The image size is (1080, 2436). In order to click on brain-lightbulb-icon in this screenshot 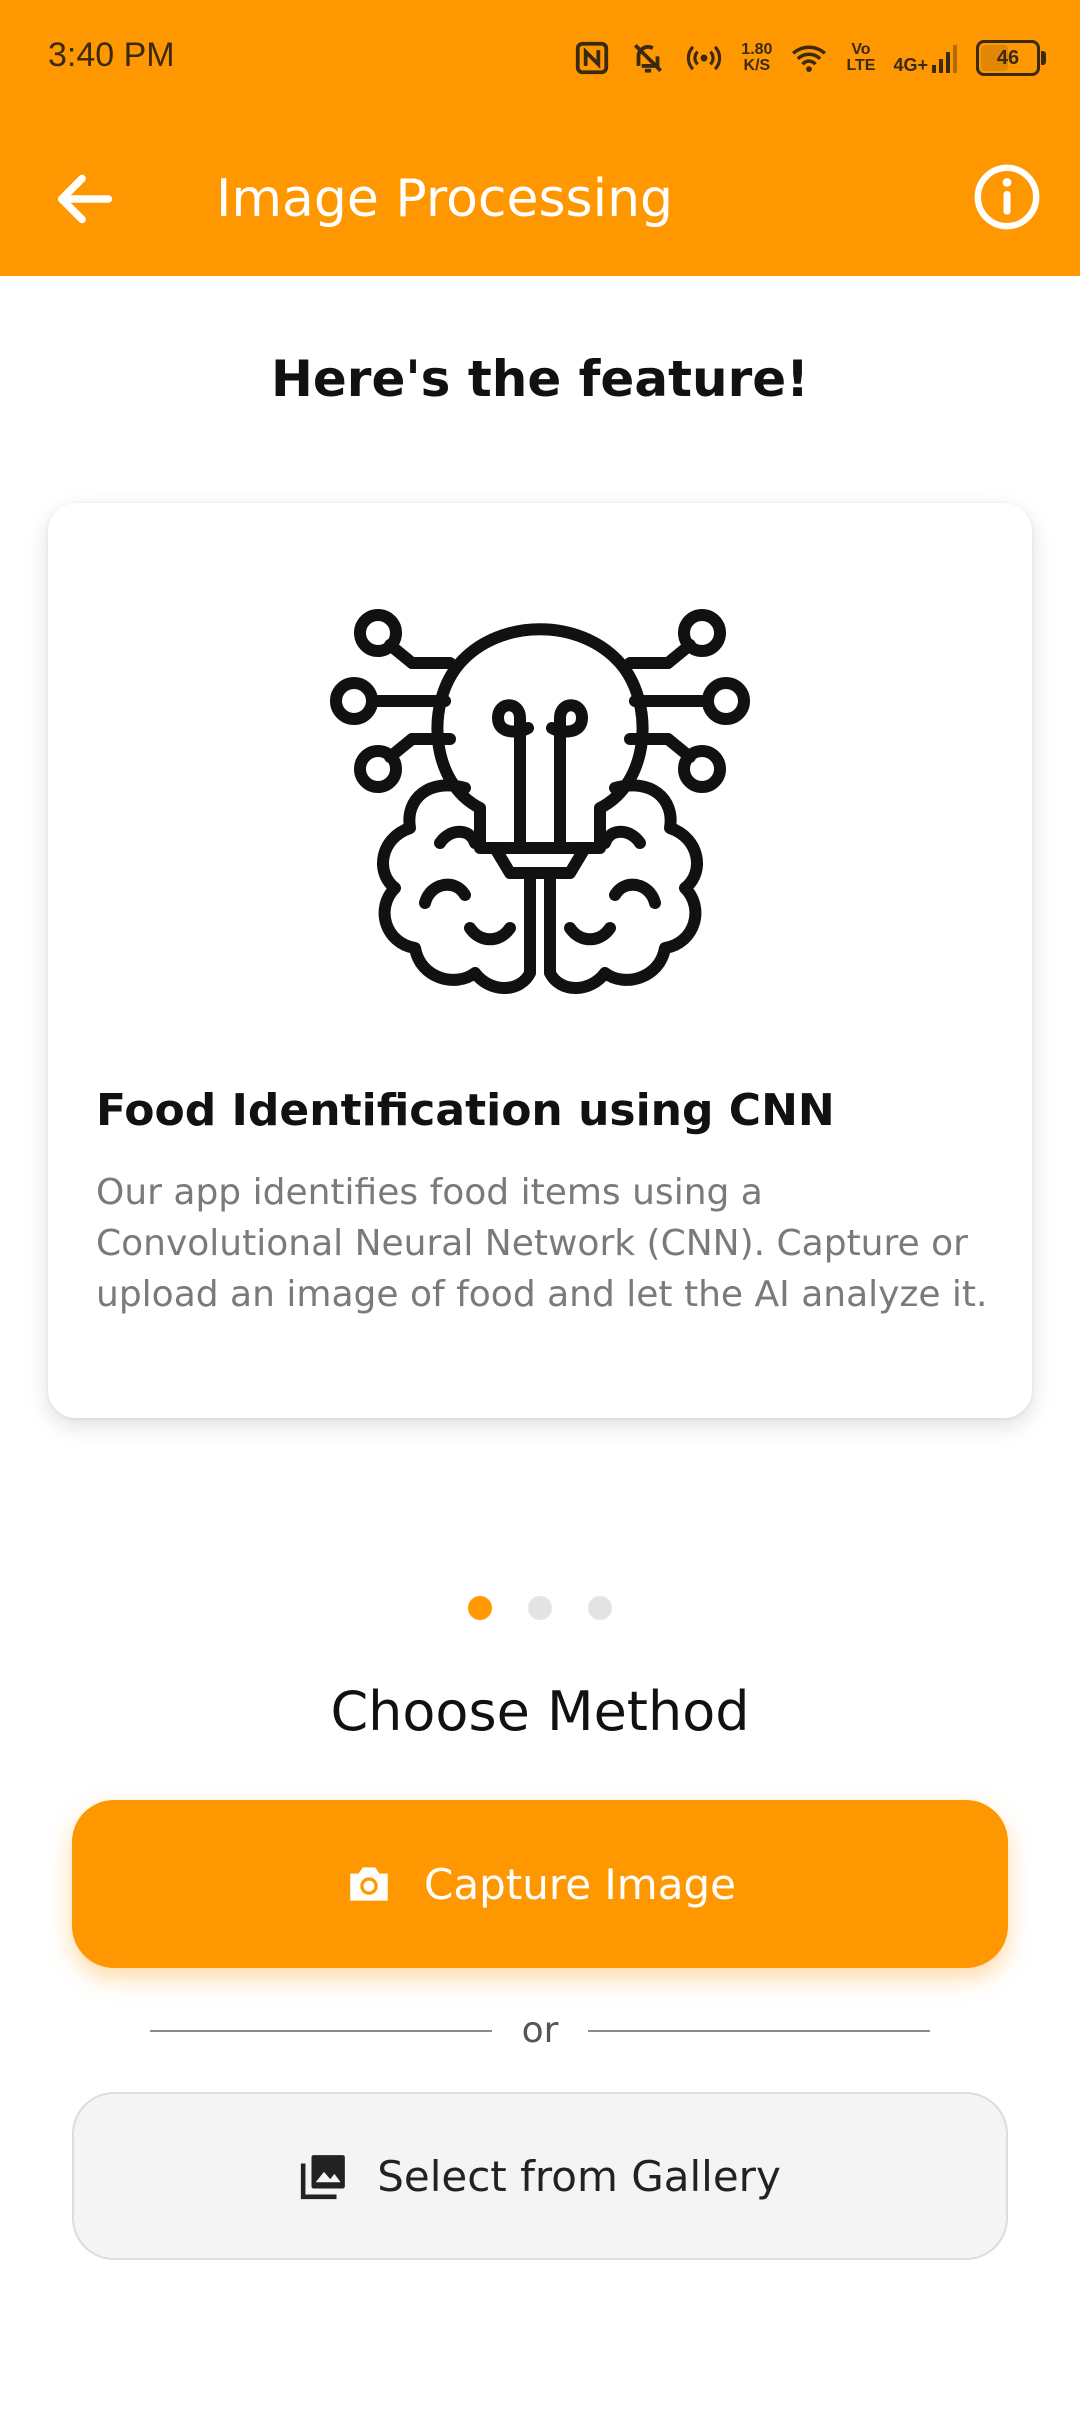, I will do `click(540, 801)`.